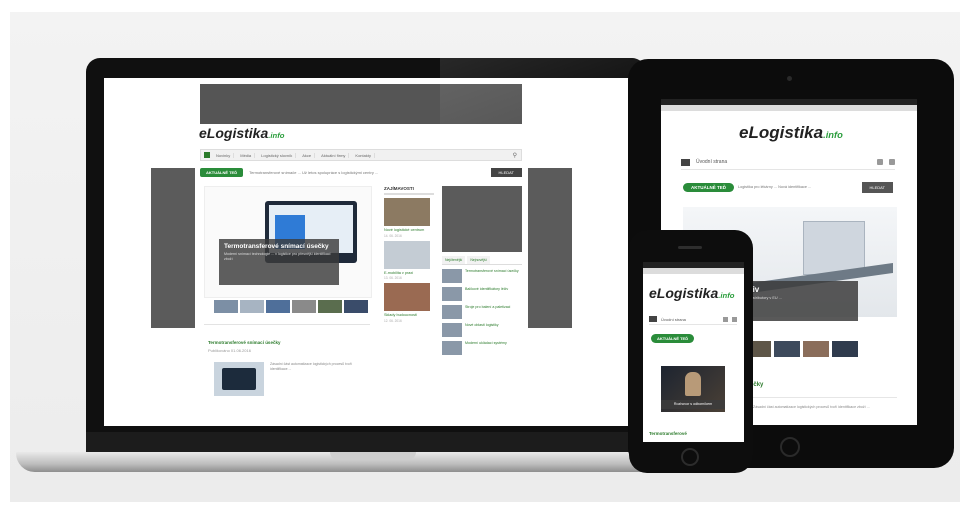 The image size is (969, 517). I want to click on divider, so click(287, 324).